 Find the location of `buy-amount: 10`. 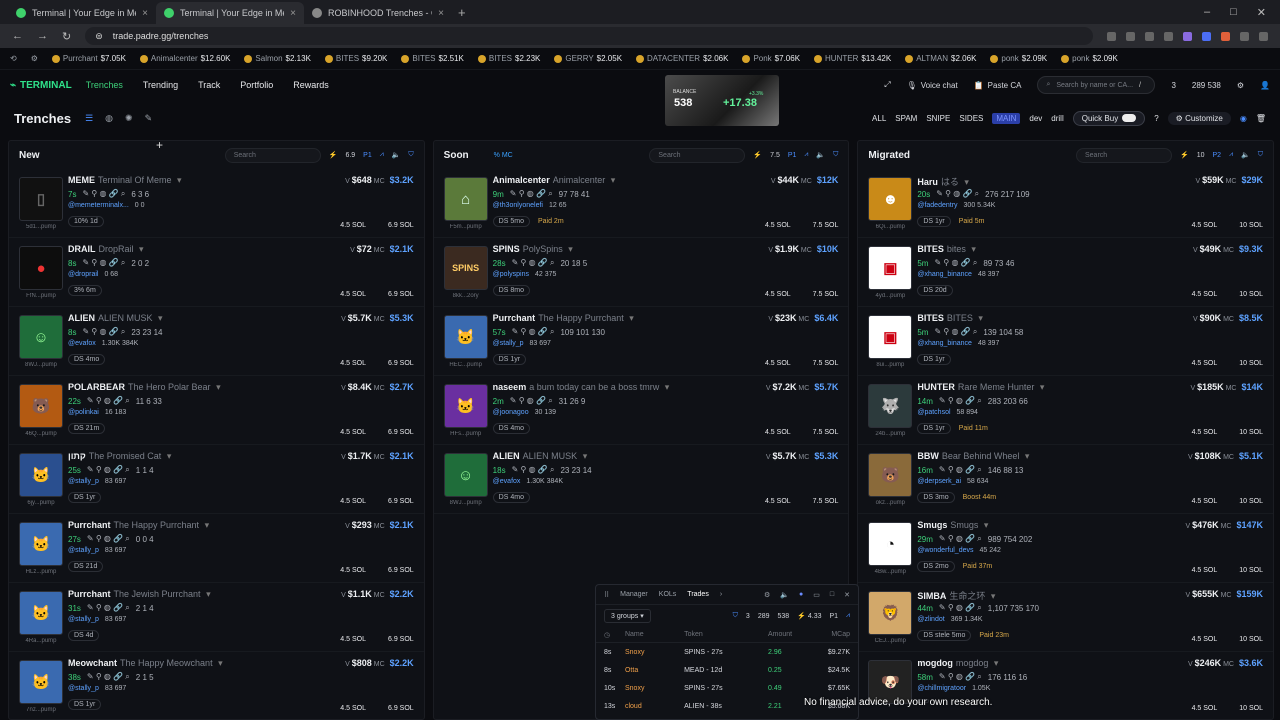

buy-amount: 10 is located at coordinates (1201, 155).